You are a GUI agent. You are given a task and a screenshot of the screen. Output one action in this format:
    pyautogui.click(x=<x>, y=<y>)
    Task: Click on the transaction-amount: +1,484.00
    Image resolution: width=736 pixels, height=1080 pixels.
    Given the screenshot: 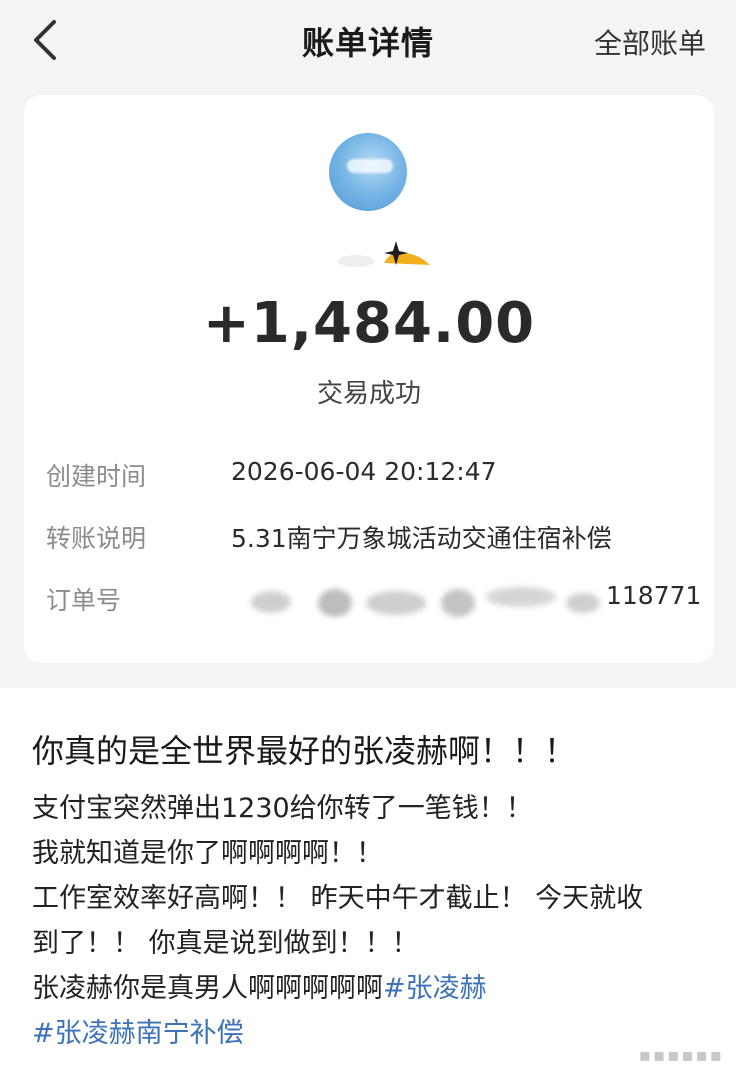 What is the action you would take?
    pyautogui.click(x=369, y=323)
    